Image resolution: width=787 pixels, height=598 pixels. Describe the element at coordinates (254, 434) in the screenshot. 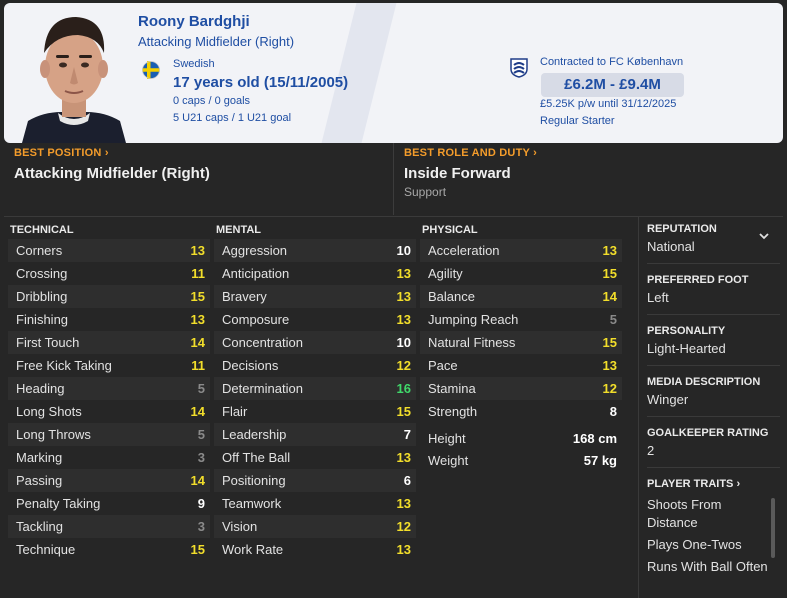

I see `attribute-name: Leadership` at that location.